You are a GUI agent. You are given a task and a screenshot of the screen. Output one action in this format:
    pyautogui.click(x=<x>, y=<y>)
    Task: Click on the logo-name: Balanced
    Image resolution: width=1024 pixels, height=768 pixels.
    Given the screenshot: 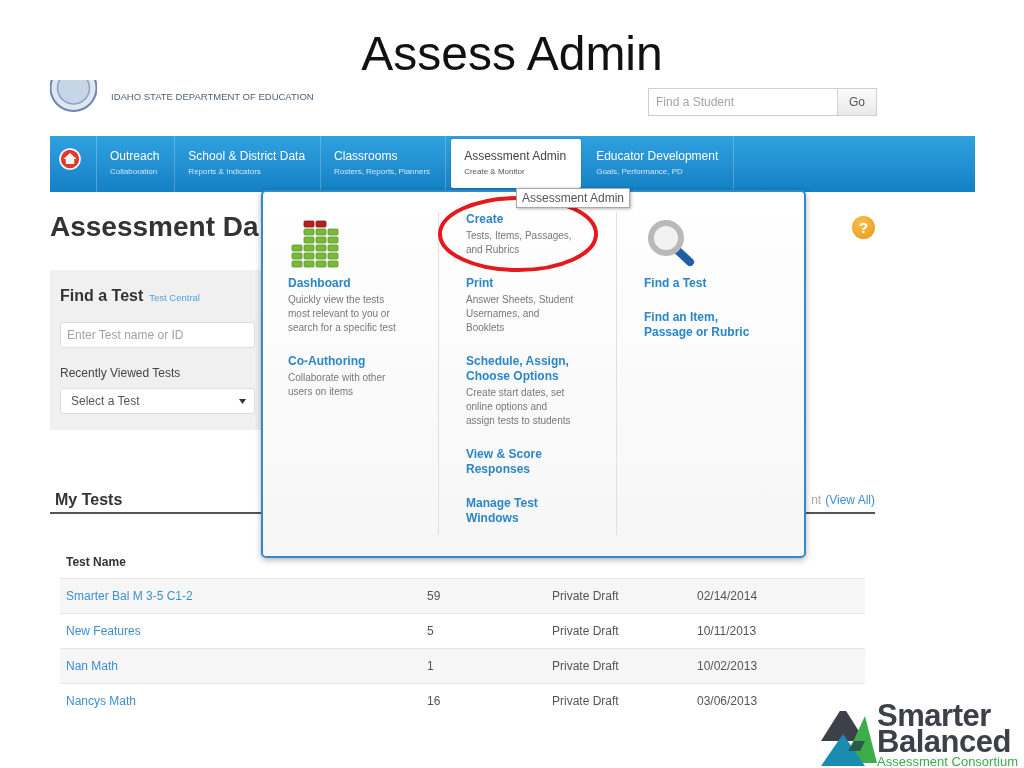 What is the action you would take?
    pyautogui.click(x=944, y=742)
    